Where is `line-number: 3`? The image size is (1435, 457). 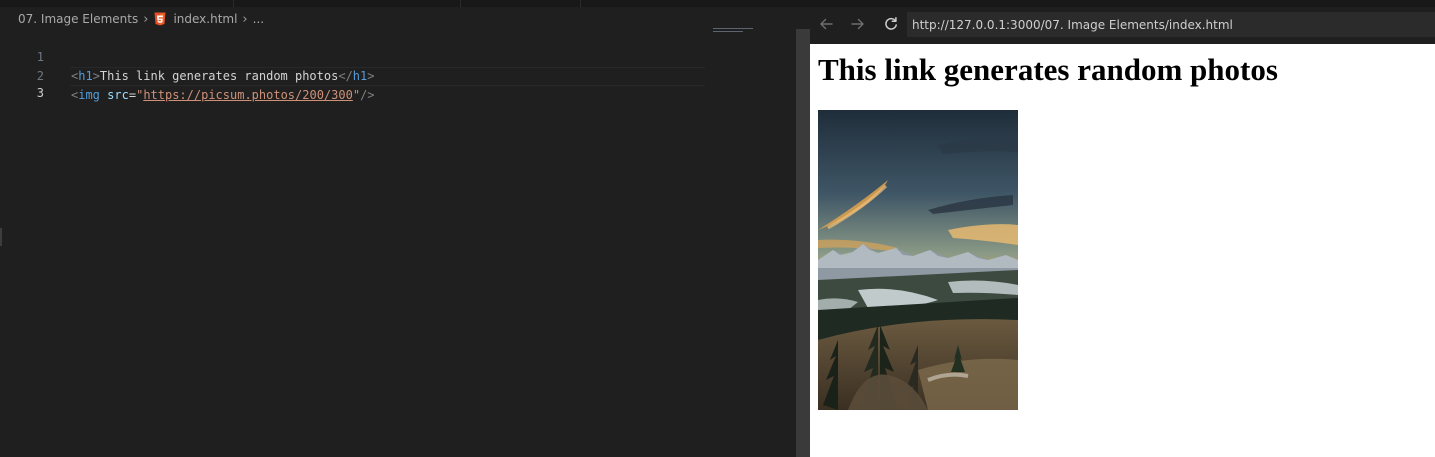
line-number: 3 is located at coordinates (40, 93).